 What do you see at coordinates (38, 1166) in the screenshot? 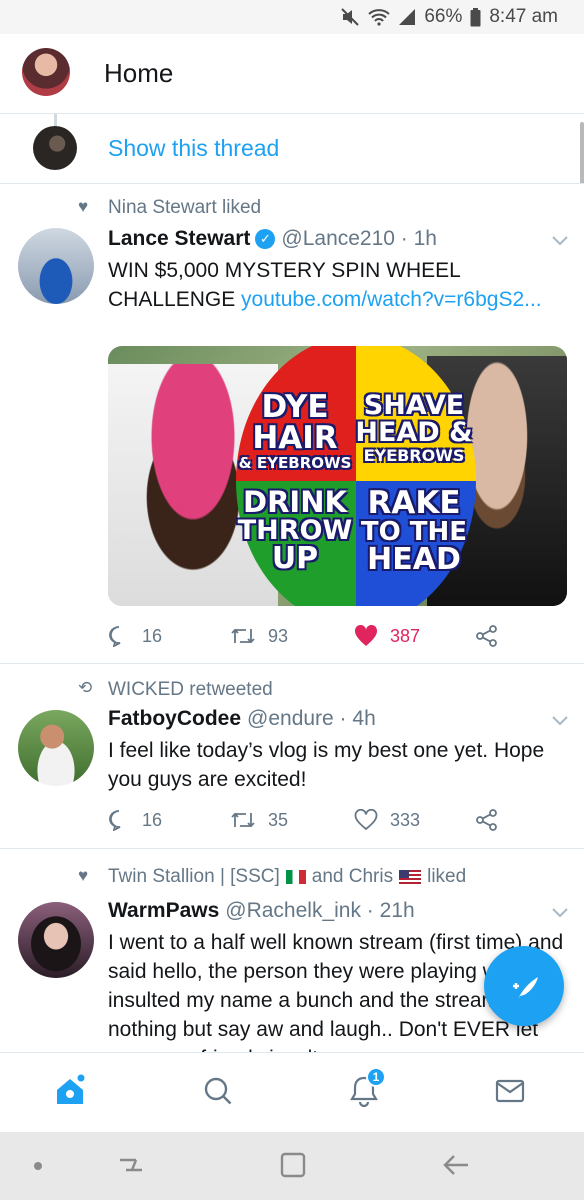
I see `dot-icon` at bounding box center [38, 1166].